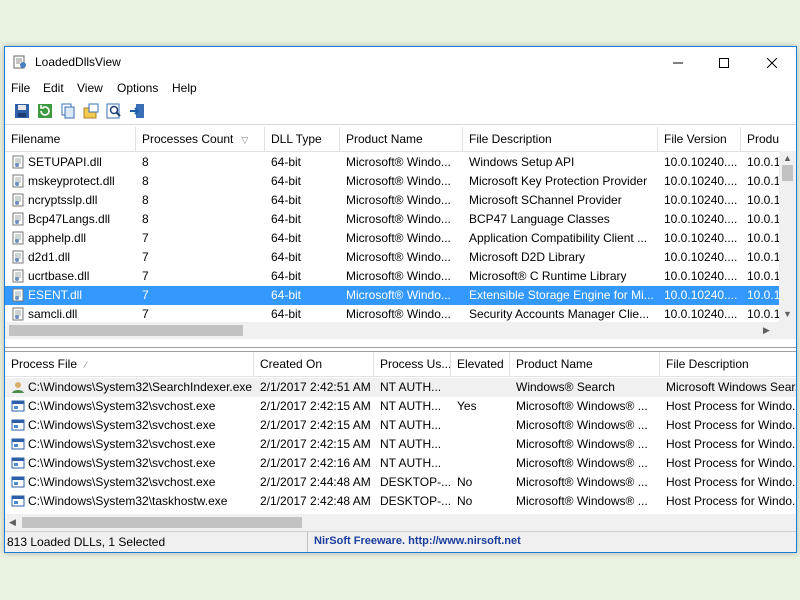 The image size is (800, 600). I want to click on processes-count-cell: 7, so click(145, 257).